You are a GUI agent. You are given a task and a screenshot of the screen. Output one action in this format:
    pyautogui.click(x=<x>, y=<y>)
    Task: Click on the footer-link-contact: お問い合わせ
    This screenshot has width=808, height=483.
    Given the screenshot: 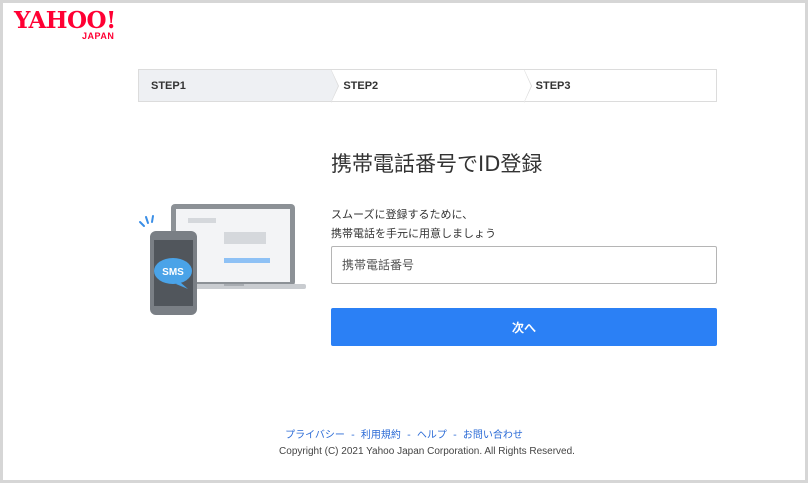 What is the action you would take?
    pyautogui.click(x=493, y=435)
    